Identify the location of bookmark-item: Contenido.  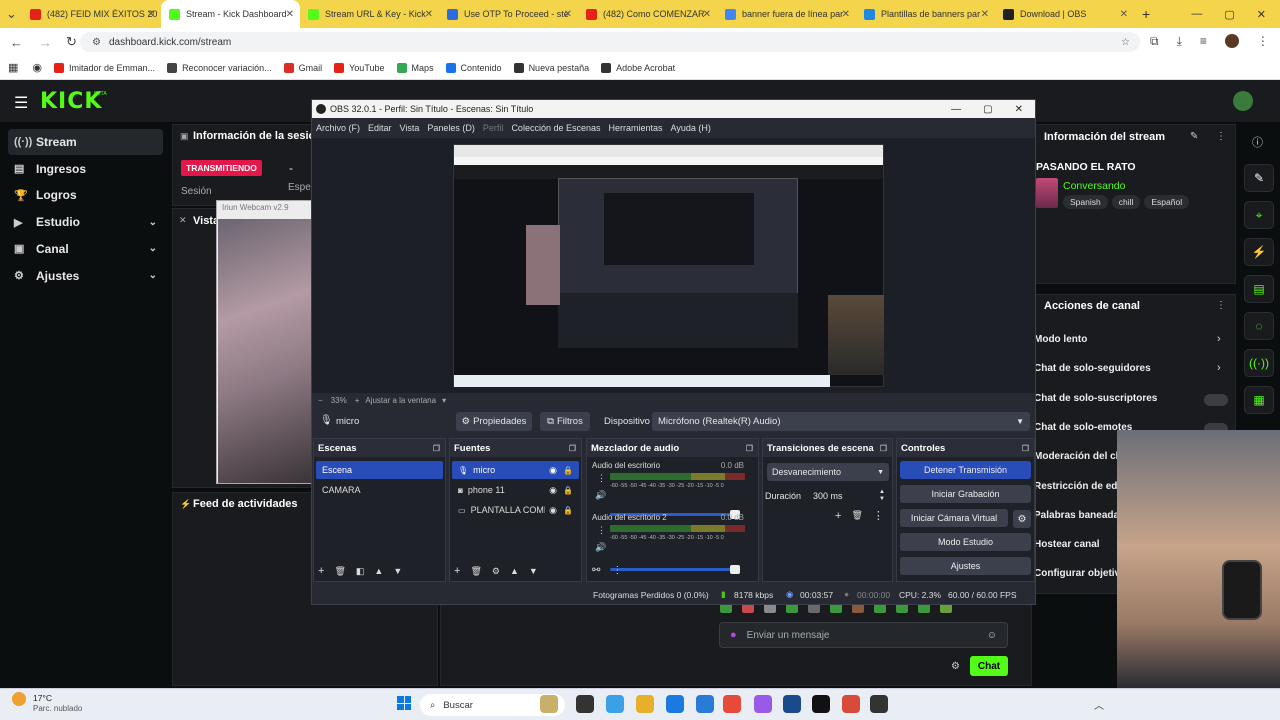
(473, 67).